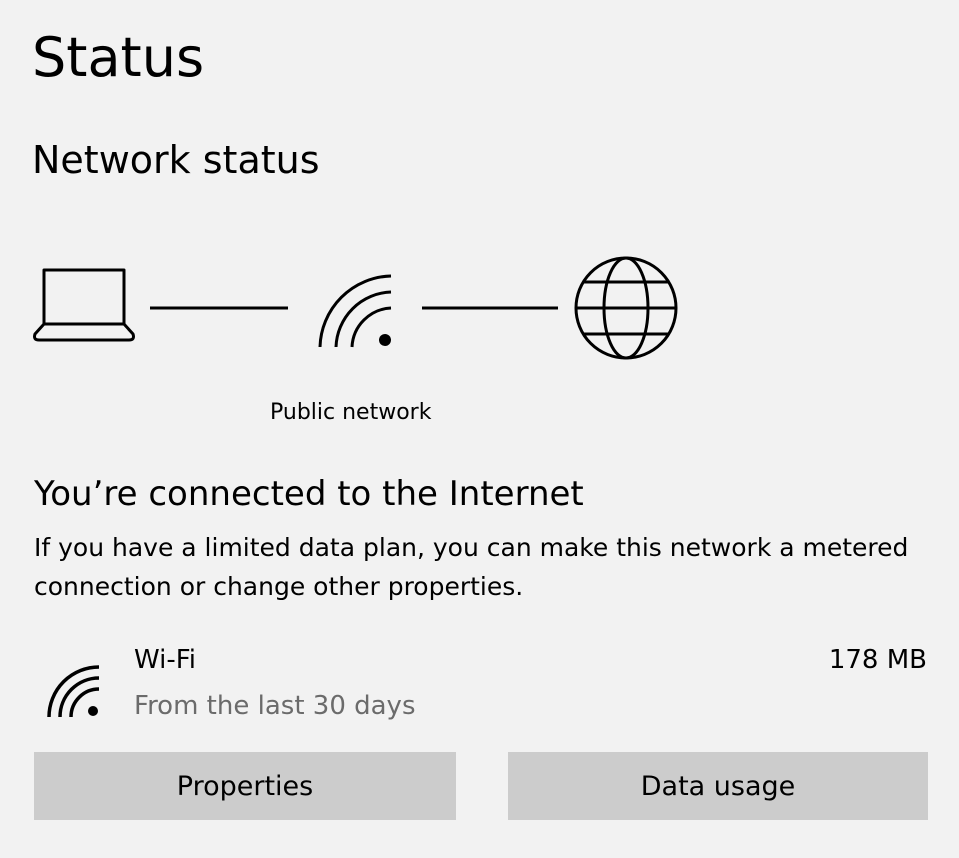 The image size is (959, 858). What do you see at coordinates (718, 786) in the screenshot?
I see `data-usage-button: Data usage` at bounding box center [718, 786].